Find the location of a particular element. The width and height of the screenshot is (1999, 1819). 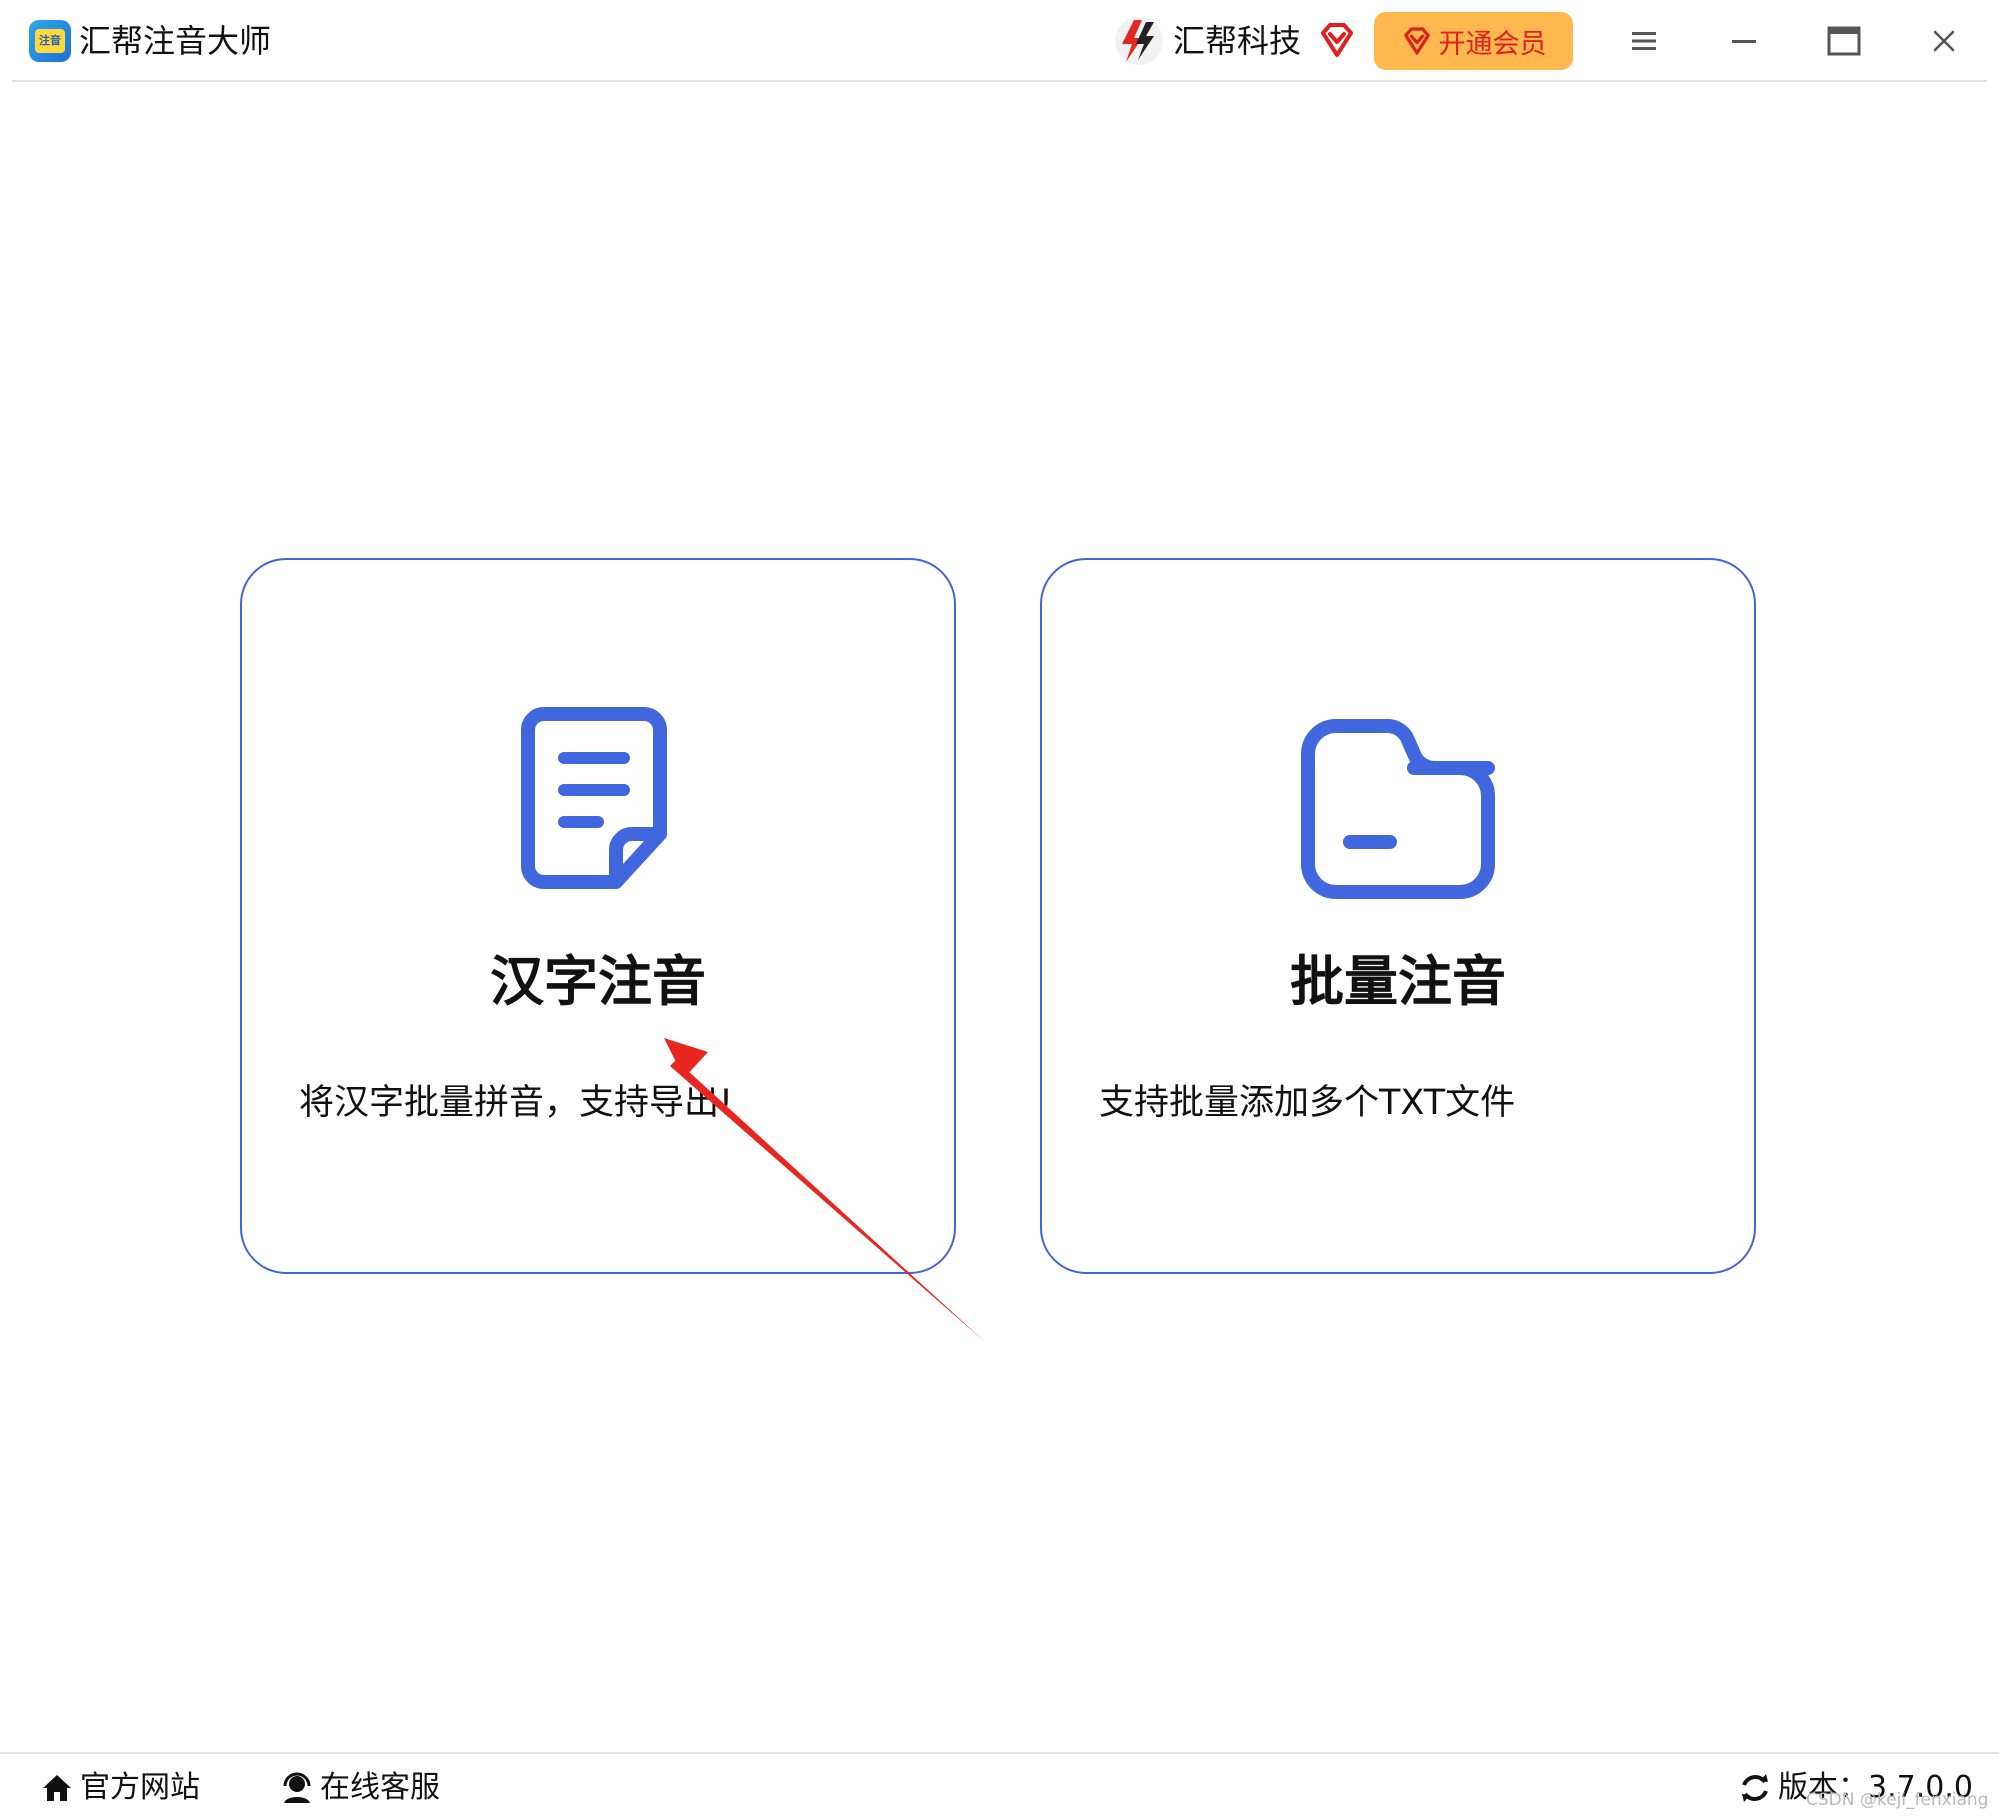

app-title: 汇帮注音大师 is located at coordinates (175, 41).